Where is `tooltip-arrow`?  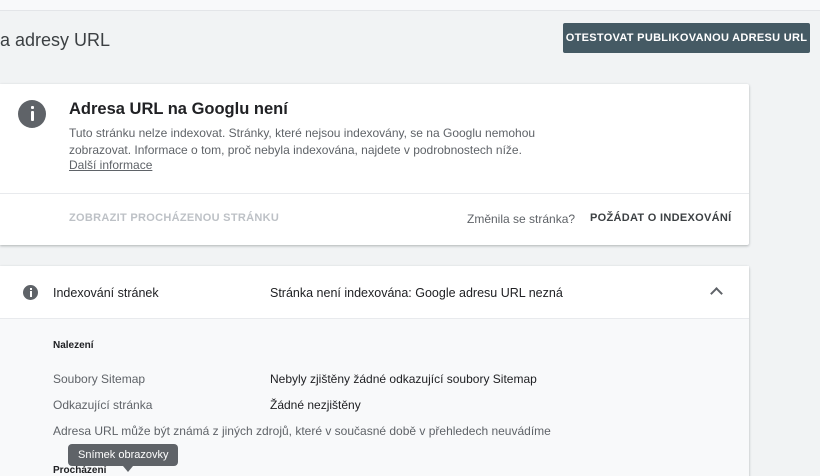 tooltip-arrow is located at coordinates (128, 469).